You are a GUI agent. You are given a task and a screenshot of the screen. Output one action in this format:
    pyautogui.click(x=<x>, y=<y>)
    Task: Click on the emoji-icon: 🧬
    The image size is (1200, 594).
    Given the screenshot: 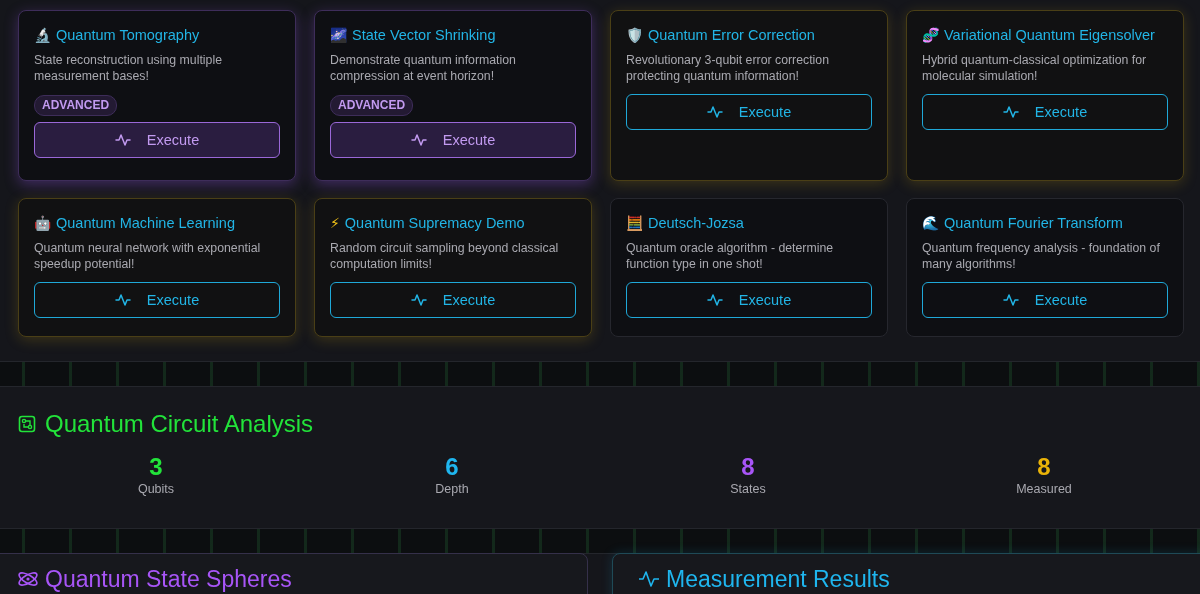 What is the action you would take?
    pyautogui.click(x=930, y=35)
    